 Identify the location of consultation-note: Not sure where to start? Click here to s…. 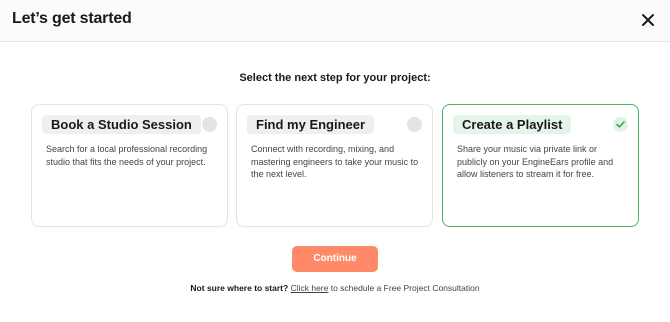
(335, 288).